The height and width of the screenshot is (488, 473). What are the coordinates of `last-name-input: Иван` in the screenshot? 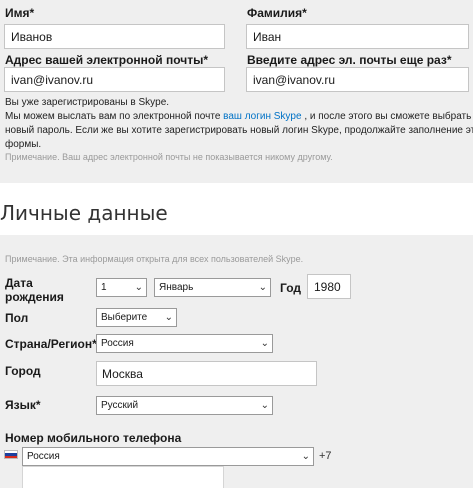 It's located at (357, 36).